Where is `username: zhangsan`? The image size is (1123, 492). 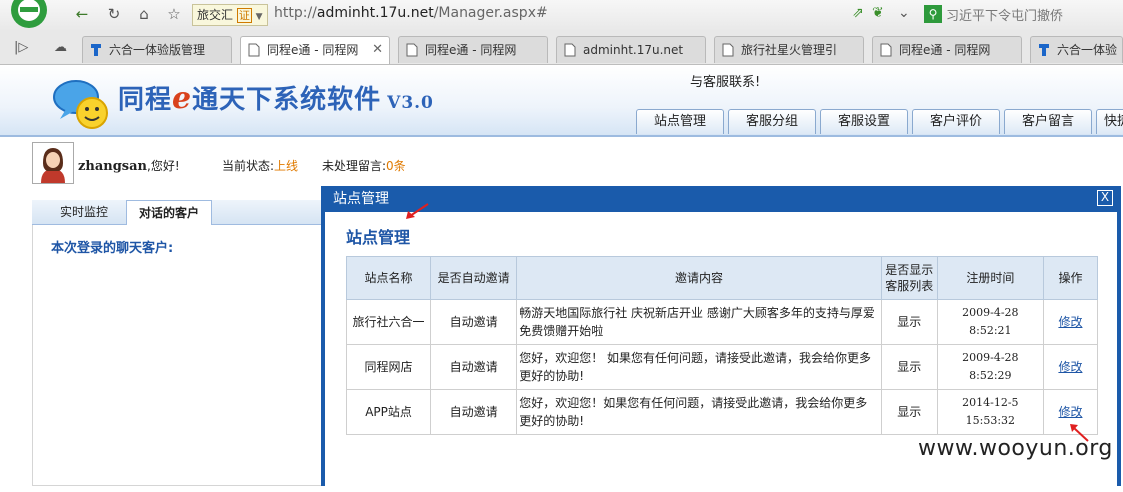 username: zhangsan is located at coordinates (112, 166).